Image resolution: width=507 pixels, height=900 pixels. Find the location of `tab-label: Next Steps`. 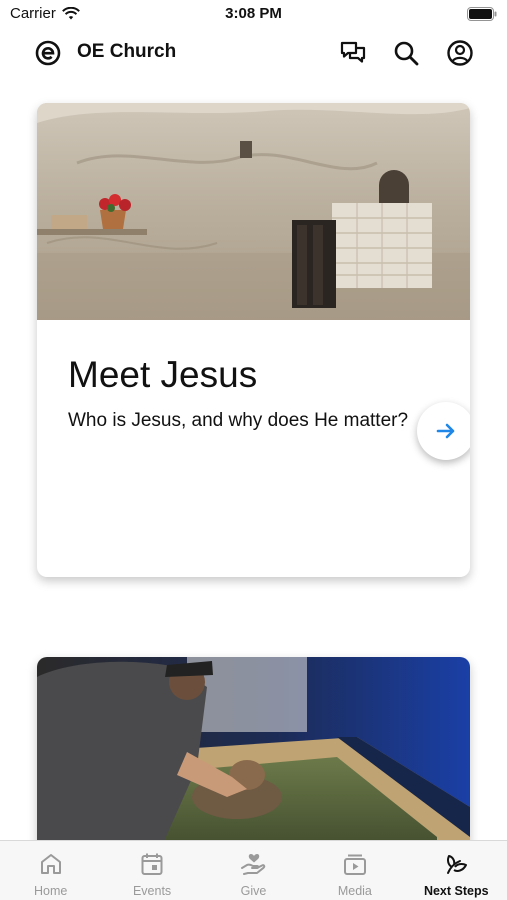

tab-label: Next Steps is located at coordinates (456, 891).